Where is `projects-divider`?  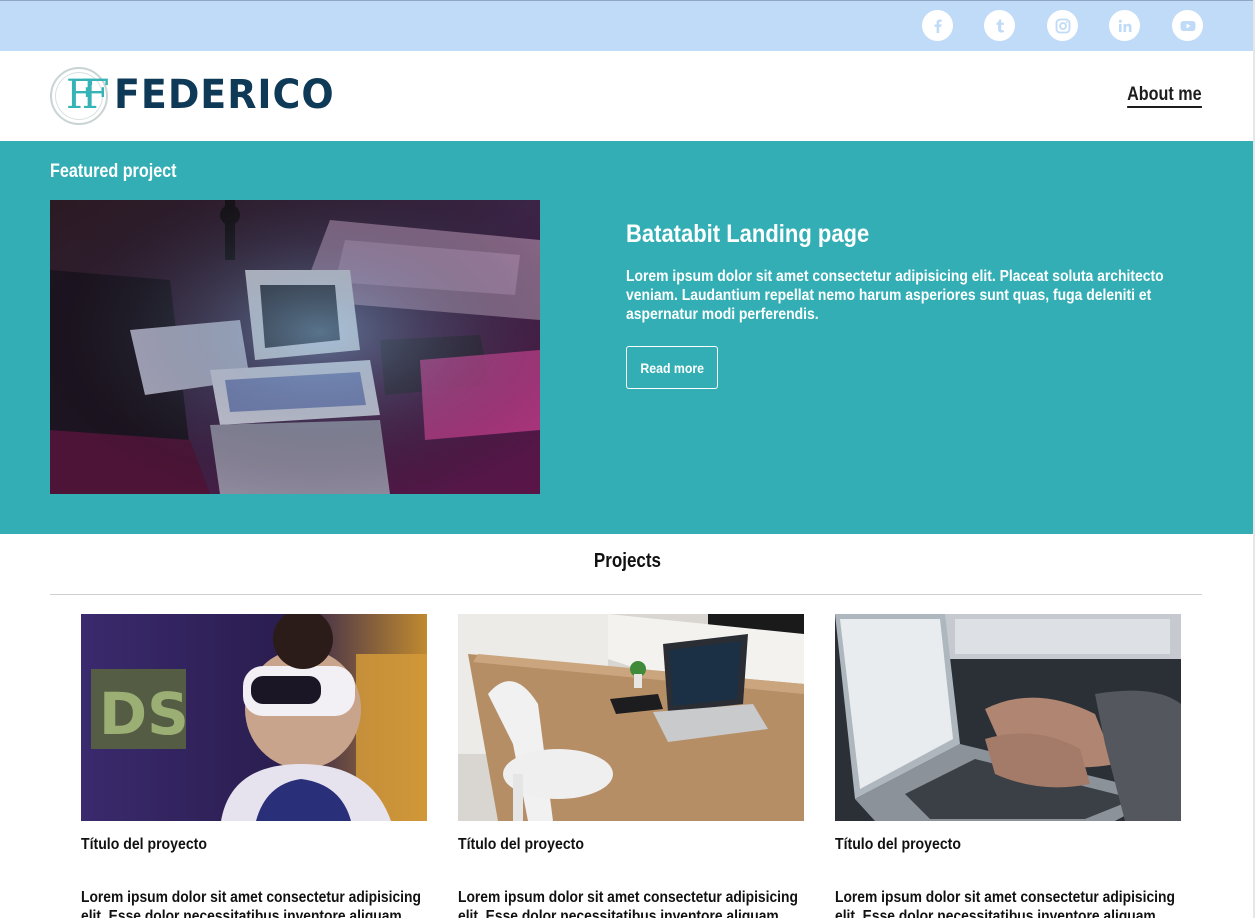
projects-divider is located at coordinates (626, 594).